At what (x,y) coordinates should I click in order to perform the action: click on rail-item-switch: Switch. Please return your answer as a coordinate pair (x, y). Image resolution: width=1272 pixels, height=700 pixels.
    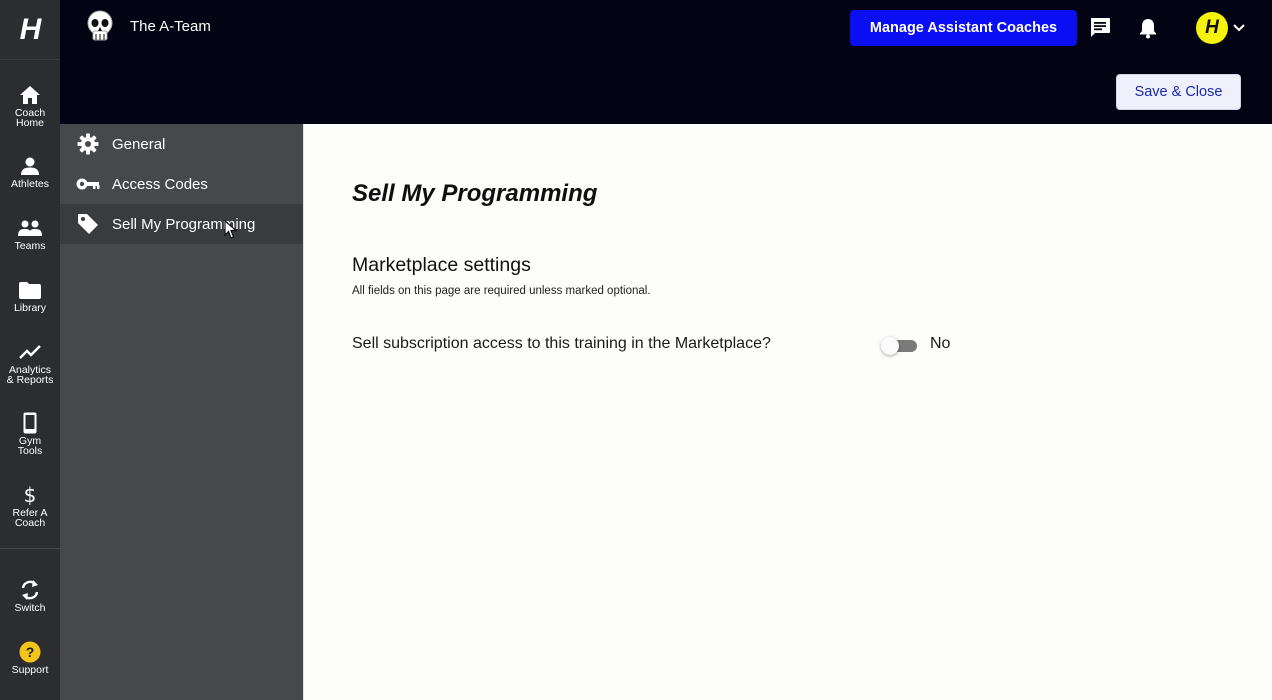
    Looking at the image, I should click on (30, 596).